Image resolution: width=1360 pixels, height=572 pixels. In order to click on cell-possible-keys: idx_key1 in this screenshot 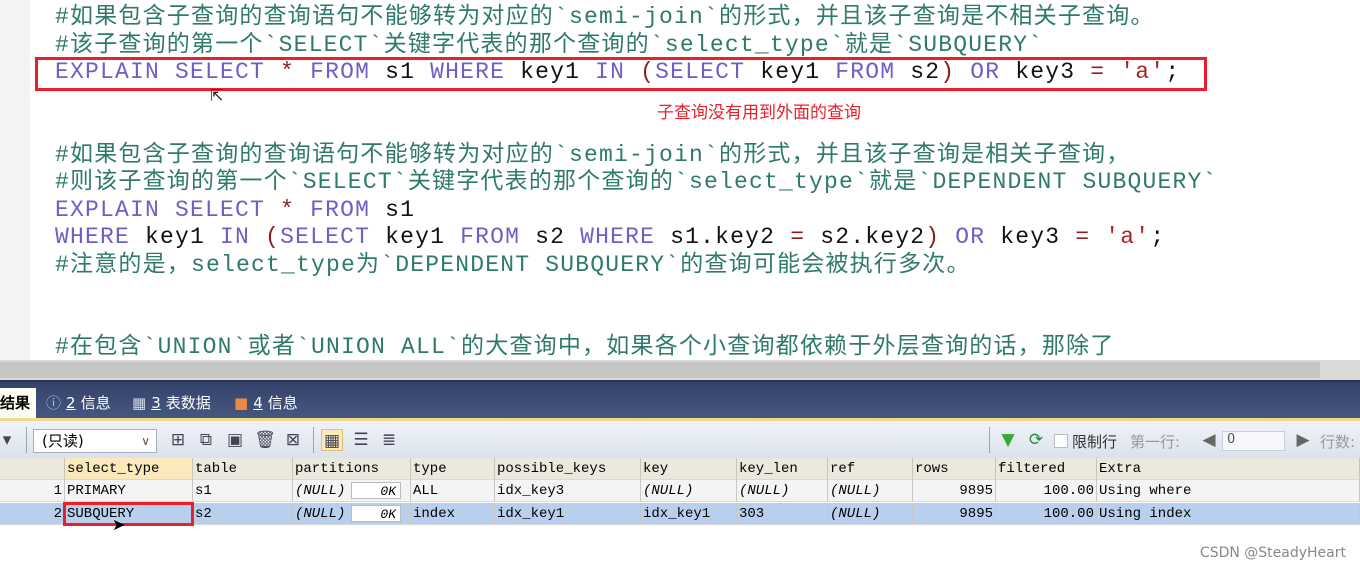, I will do `click(568, 514)`.